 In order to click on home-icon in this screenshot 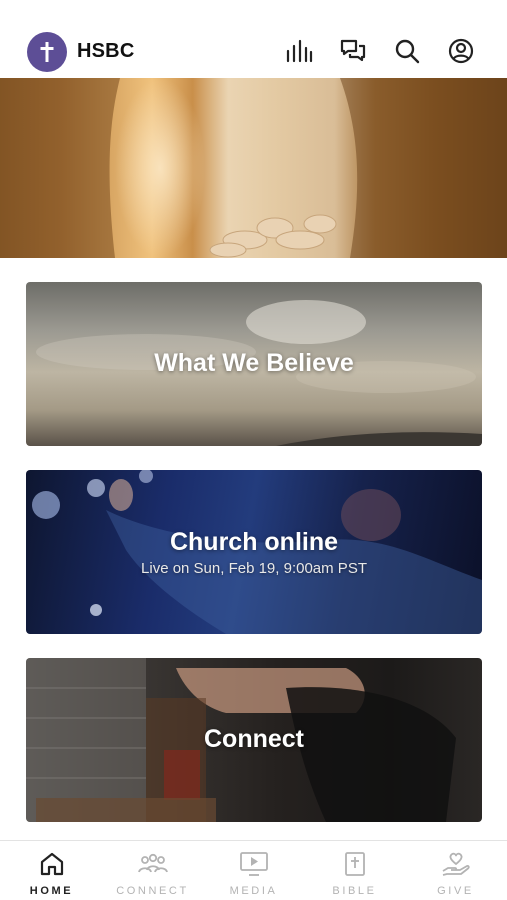, I will do `click(51, 864)`.